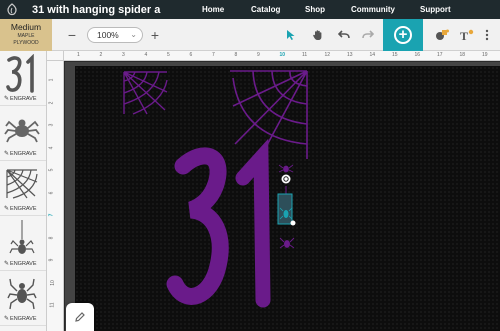 The height and width of the screenshot is (331, 500). I want to click on nav-community: Community, so click(373, 9).